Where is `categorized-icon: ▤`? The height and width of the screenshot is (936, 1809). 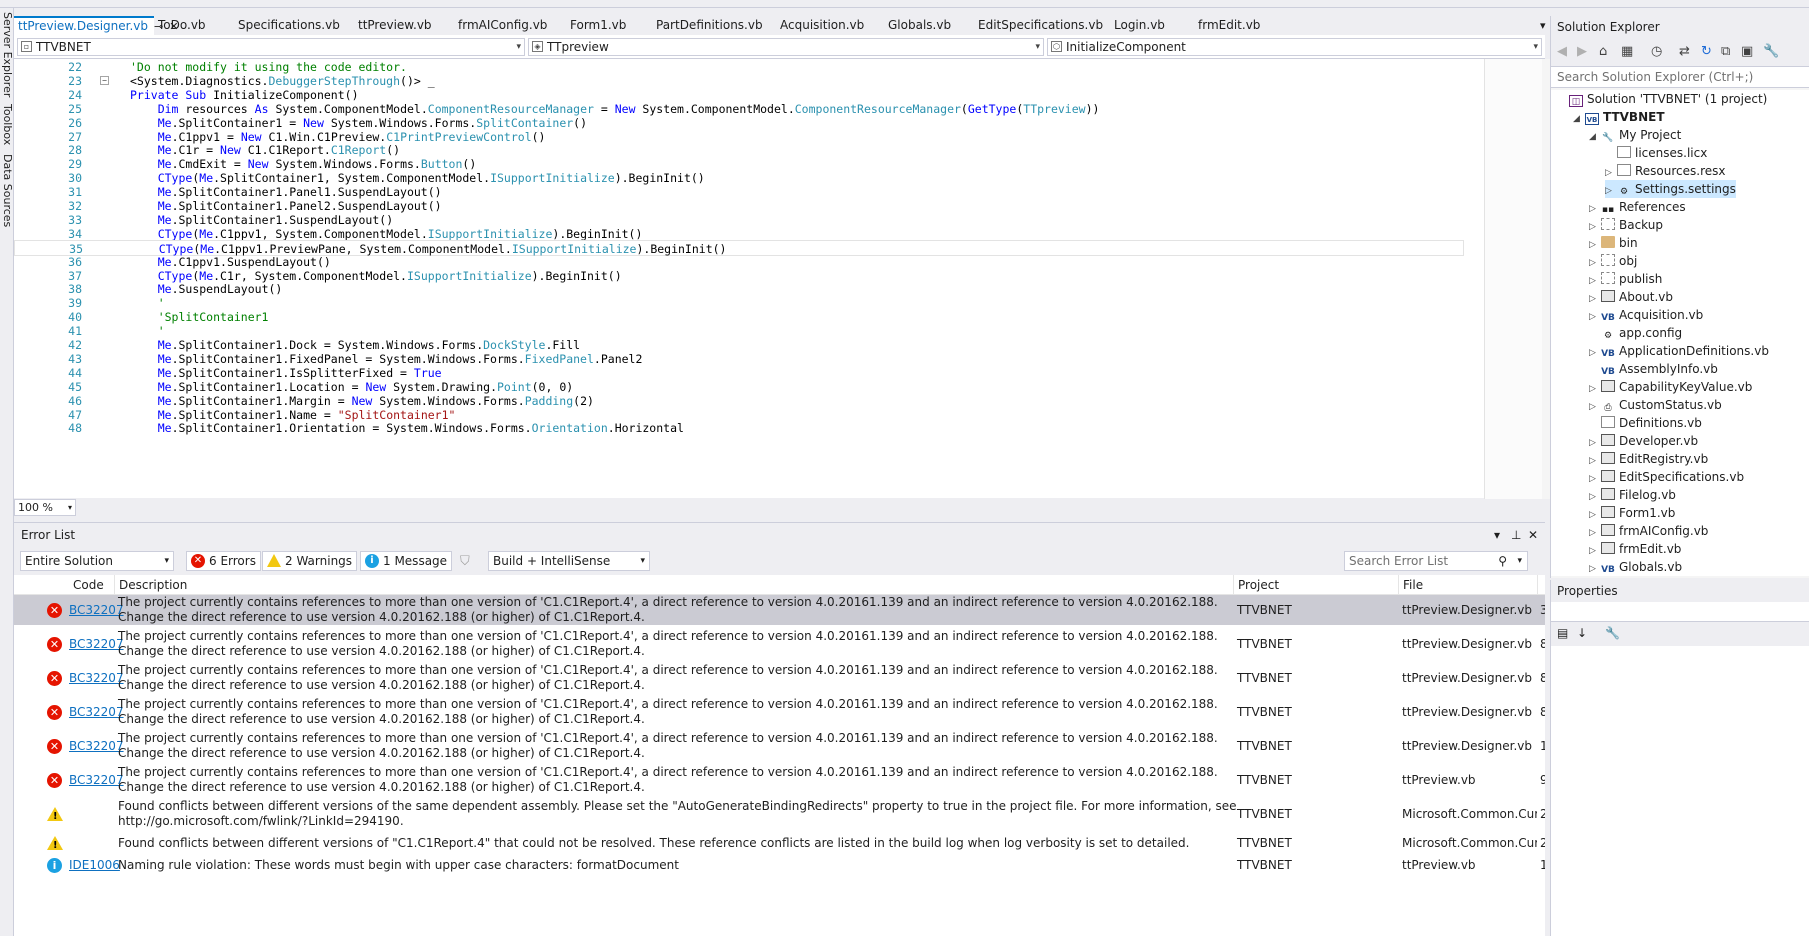 categorized-icon: ▤ is located at coordinates (1562, 633).